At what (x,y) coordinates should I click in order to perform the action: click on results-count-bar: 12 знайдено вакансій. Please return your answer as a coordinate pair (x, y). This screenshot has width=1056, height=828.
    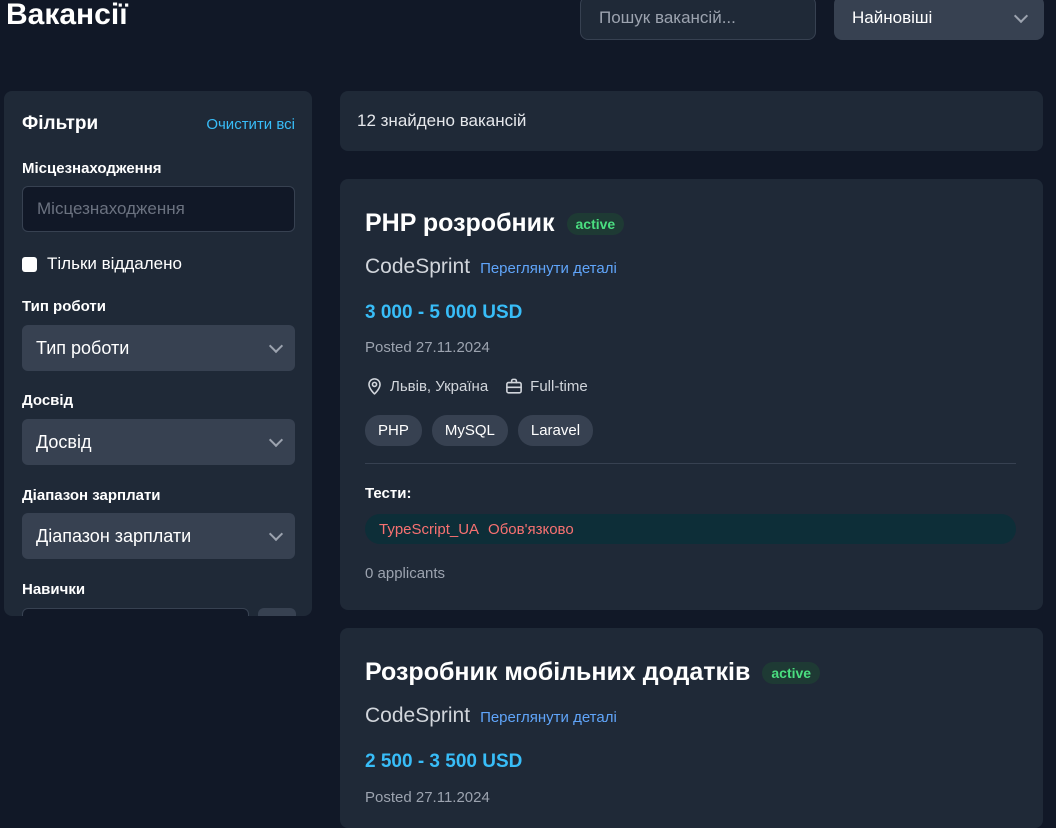
    Looking at the image, I should click on (691, 121).